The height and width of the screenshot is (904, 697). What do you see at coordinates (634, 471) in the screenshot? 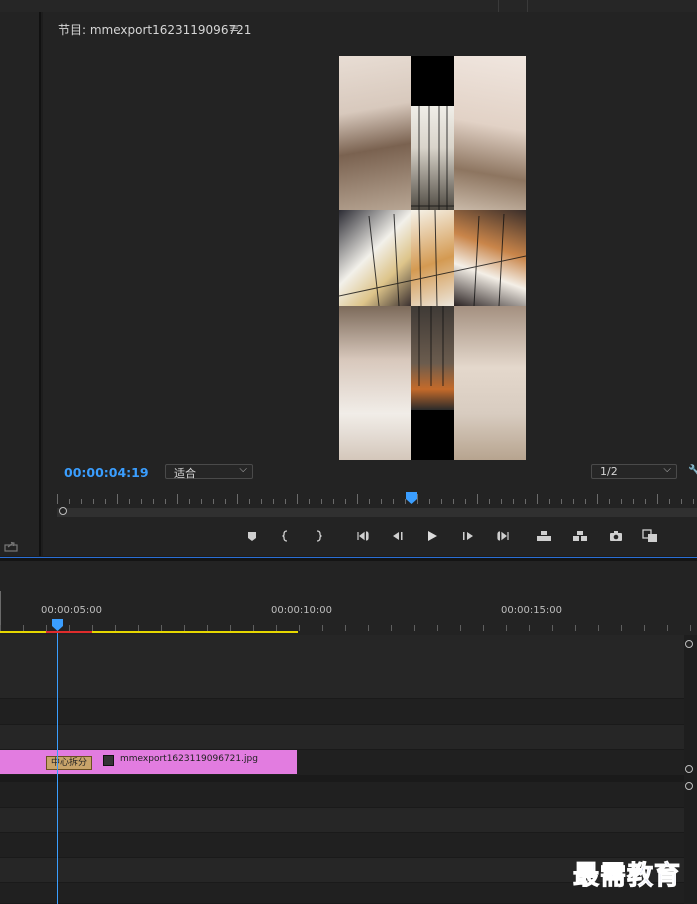
I see `playback-resolution-select: 1/2 ⌵` at bounding box center [634, 471].